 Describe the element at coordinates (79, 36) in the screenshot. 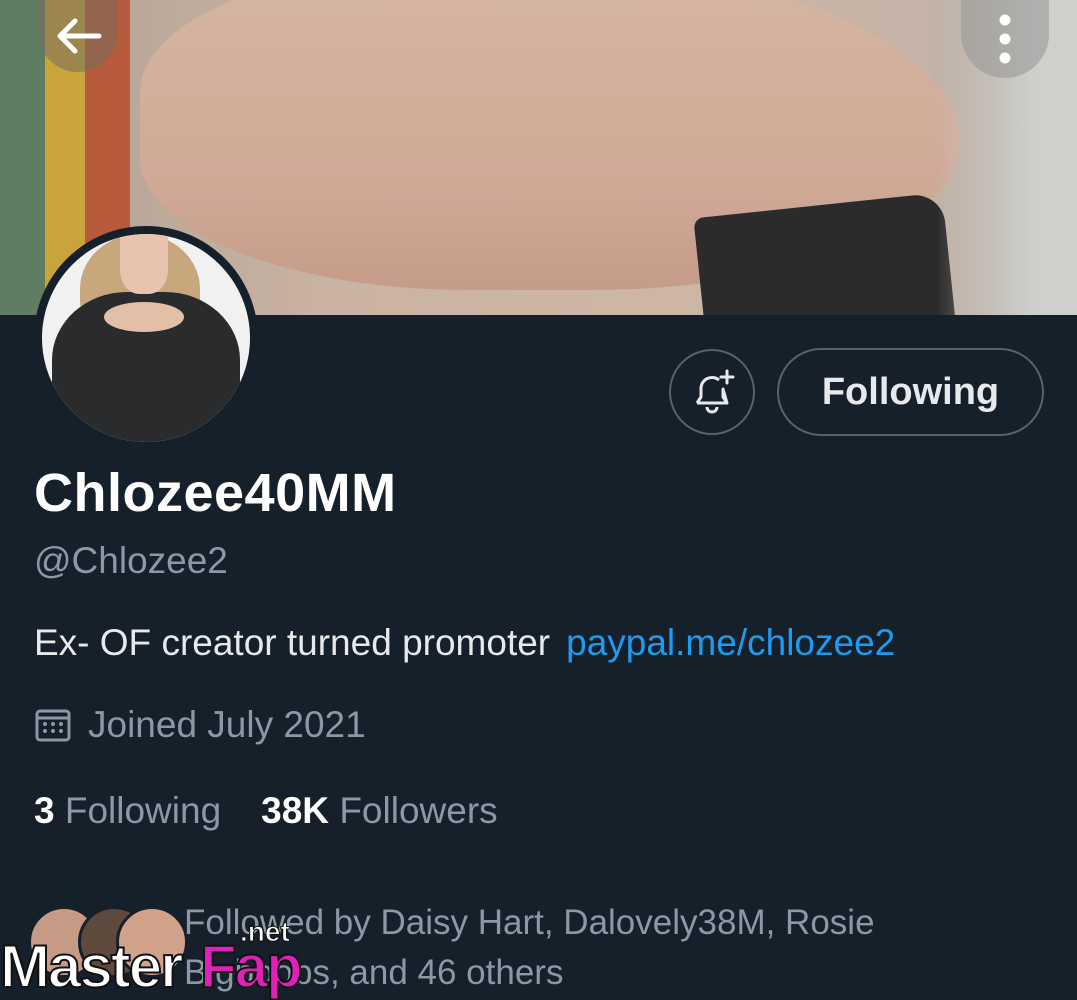

I see `arrow-left-icon` at that location.